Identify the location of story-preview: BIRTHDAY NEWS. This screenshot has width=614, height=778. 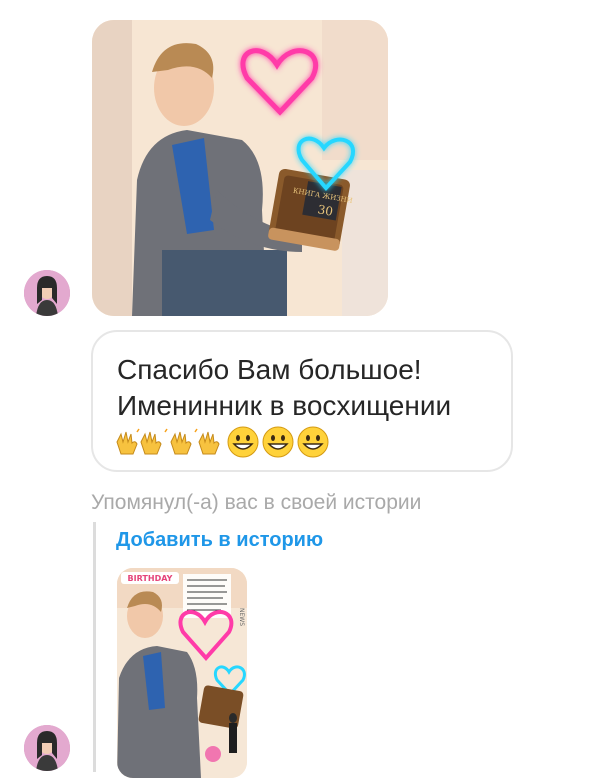
(182, 673).